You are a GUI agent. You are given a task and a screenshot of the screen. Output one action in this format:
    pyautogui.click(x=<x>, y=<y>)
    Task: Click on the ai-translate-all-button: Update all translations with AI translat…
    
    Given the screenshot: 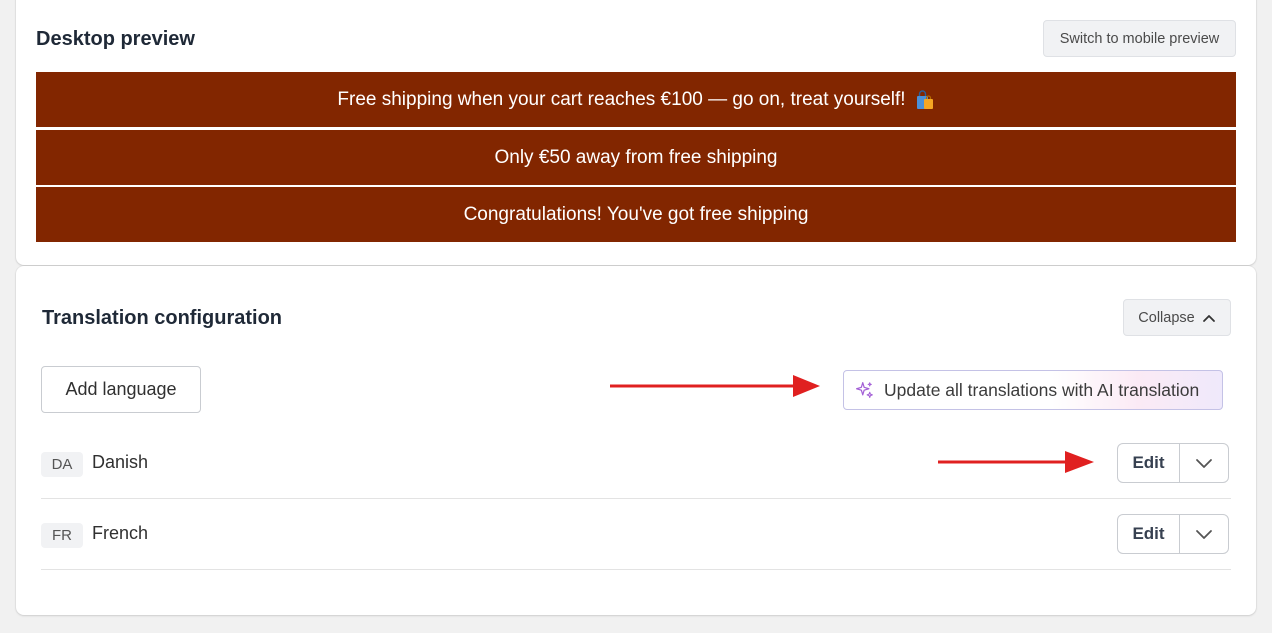 What is the action you would take?
    pyautogui.click(x=1033, y=390)
    